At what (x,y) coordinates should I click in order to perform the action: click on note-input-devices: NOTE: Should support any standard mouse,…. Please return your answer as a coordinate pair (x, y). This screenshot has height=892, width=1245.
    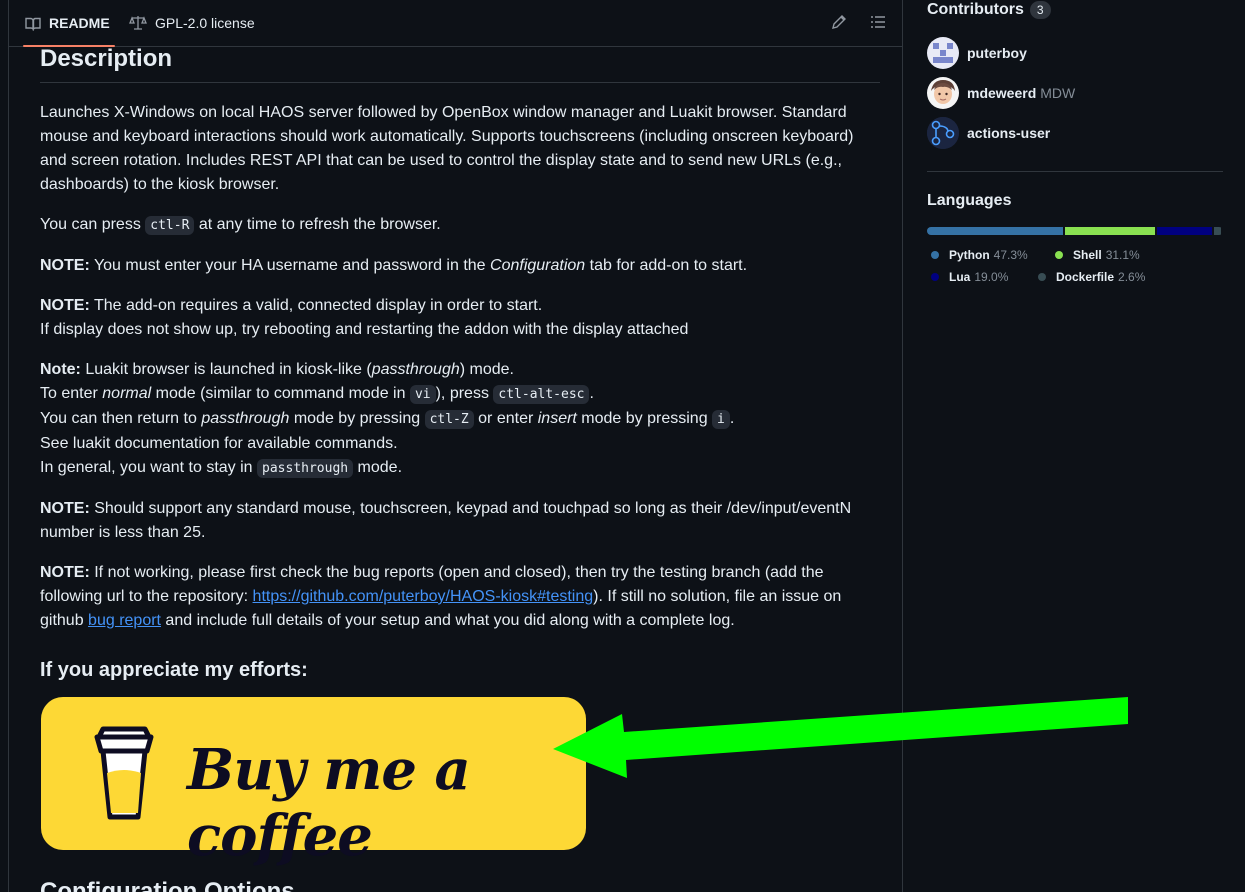
    Looking at the image, I should click on (460, 521).